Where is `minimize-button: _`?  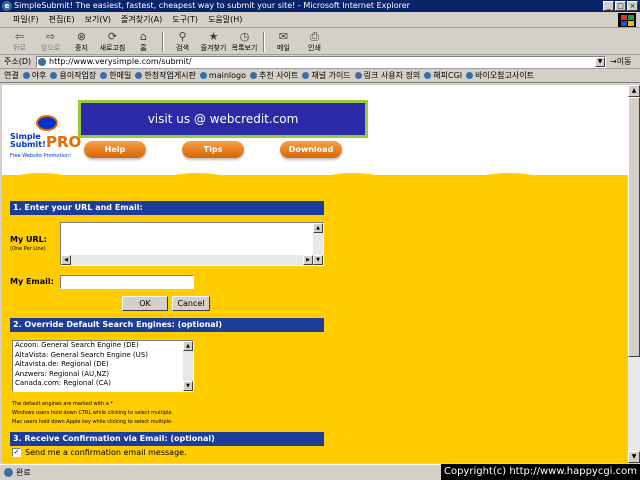
minimize-button: _ is located at coordinates (608, 6).